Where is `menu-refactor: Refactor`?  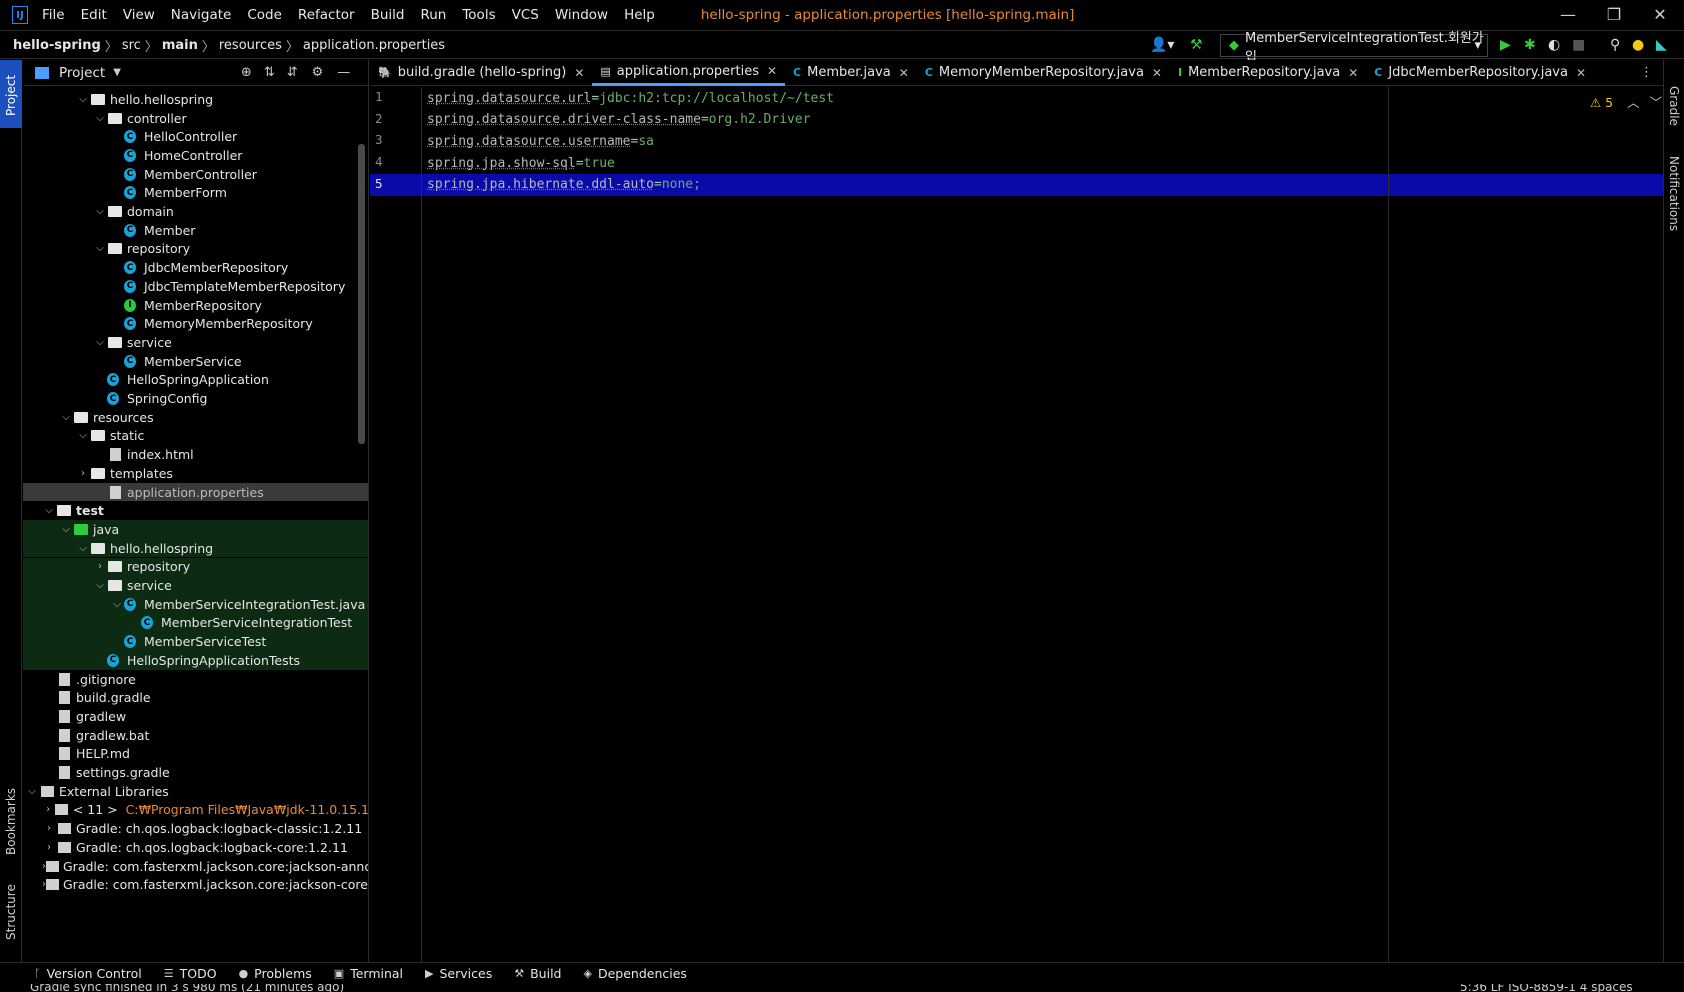 menu-refactor: Refactor is located at coordinates (326, 15).